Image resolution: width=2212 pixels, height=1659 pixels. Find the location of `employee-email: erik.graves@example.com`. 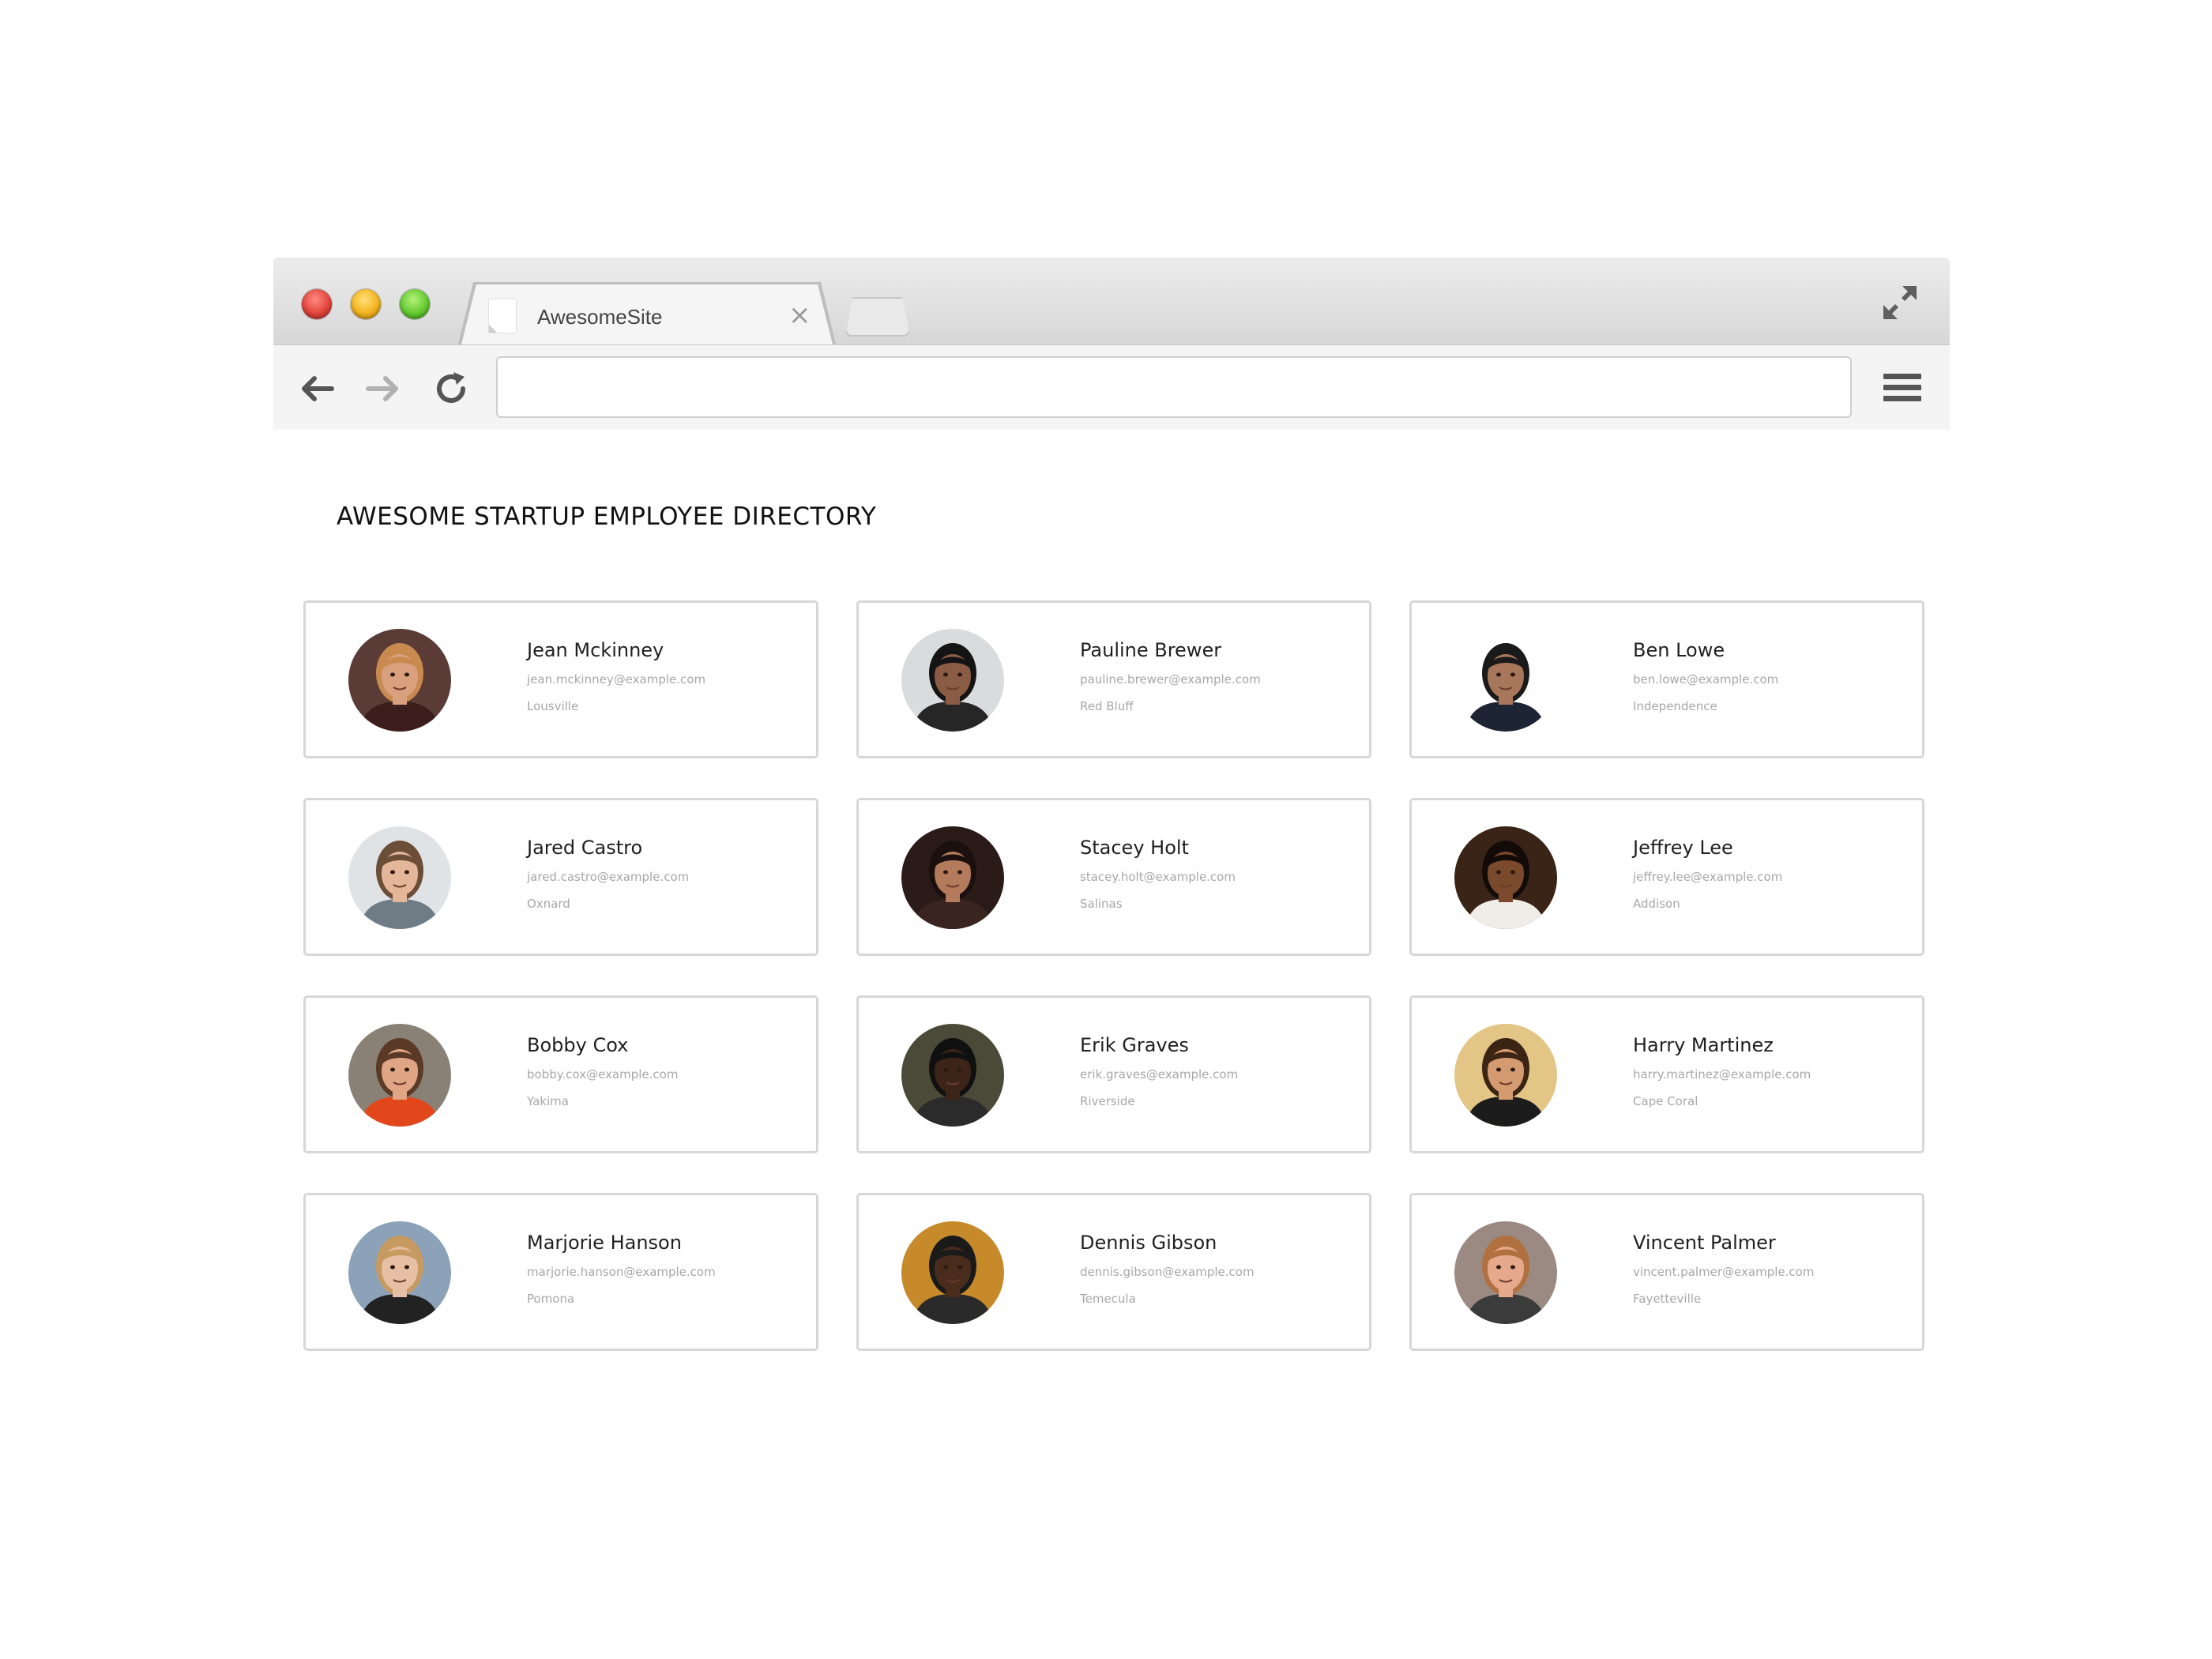

employee-email: erik.graves@example.com is located at coordinates (1159, 1074).